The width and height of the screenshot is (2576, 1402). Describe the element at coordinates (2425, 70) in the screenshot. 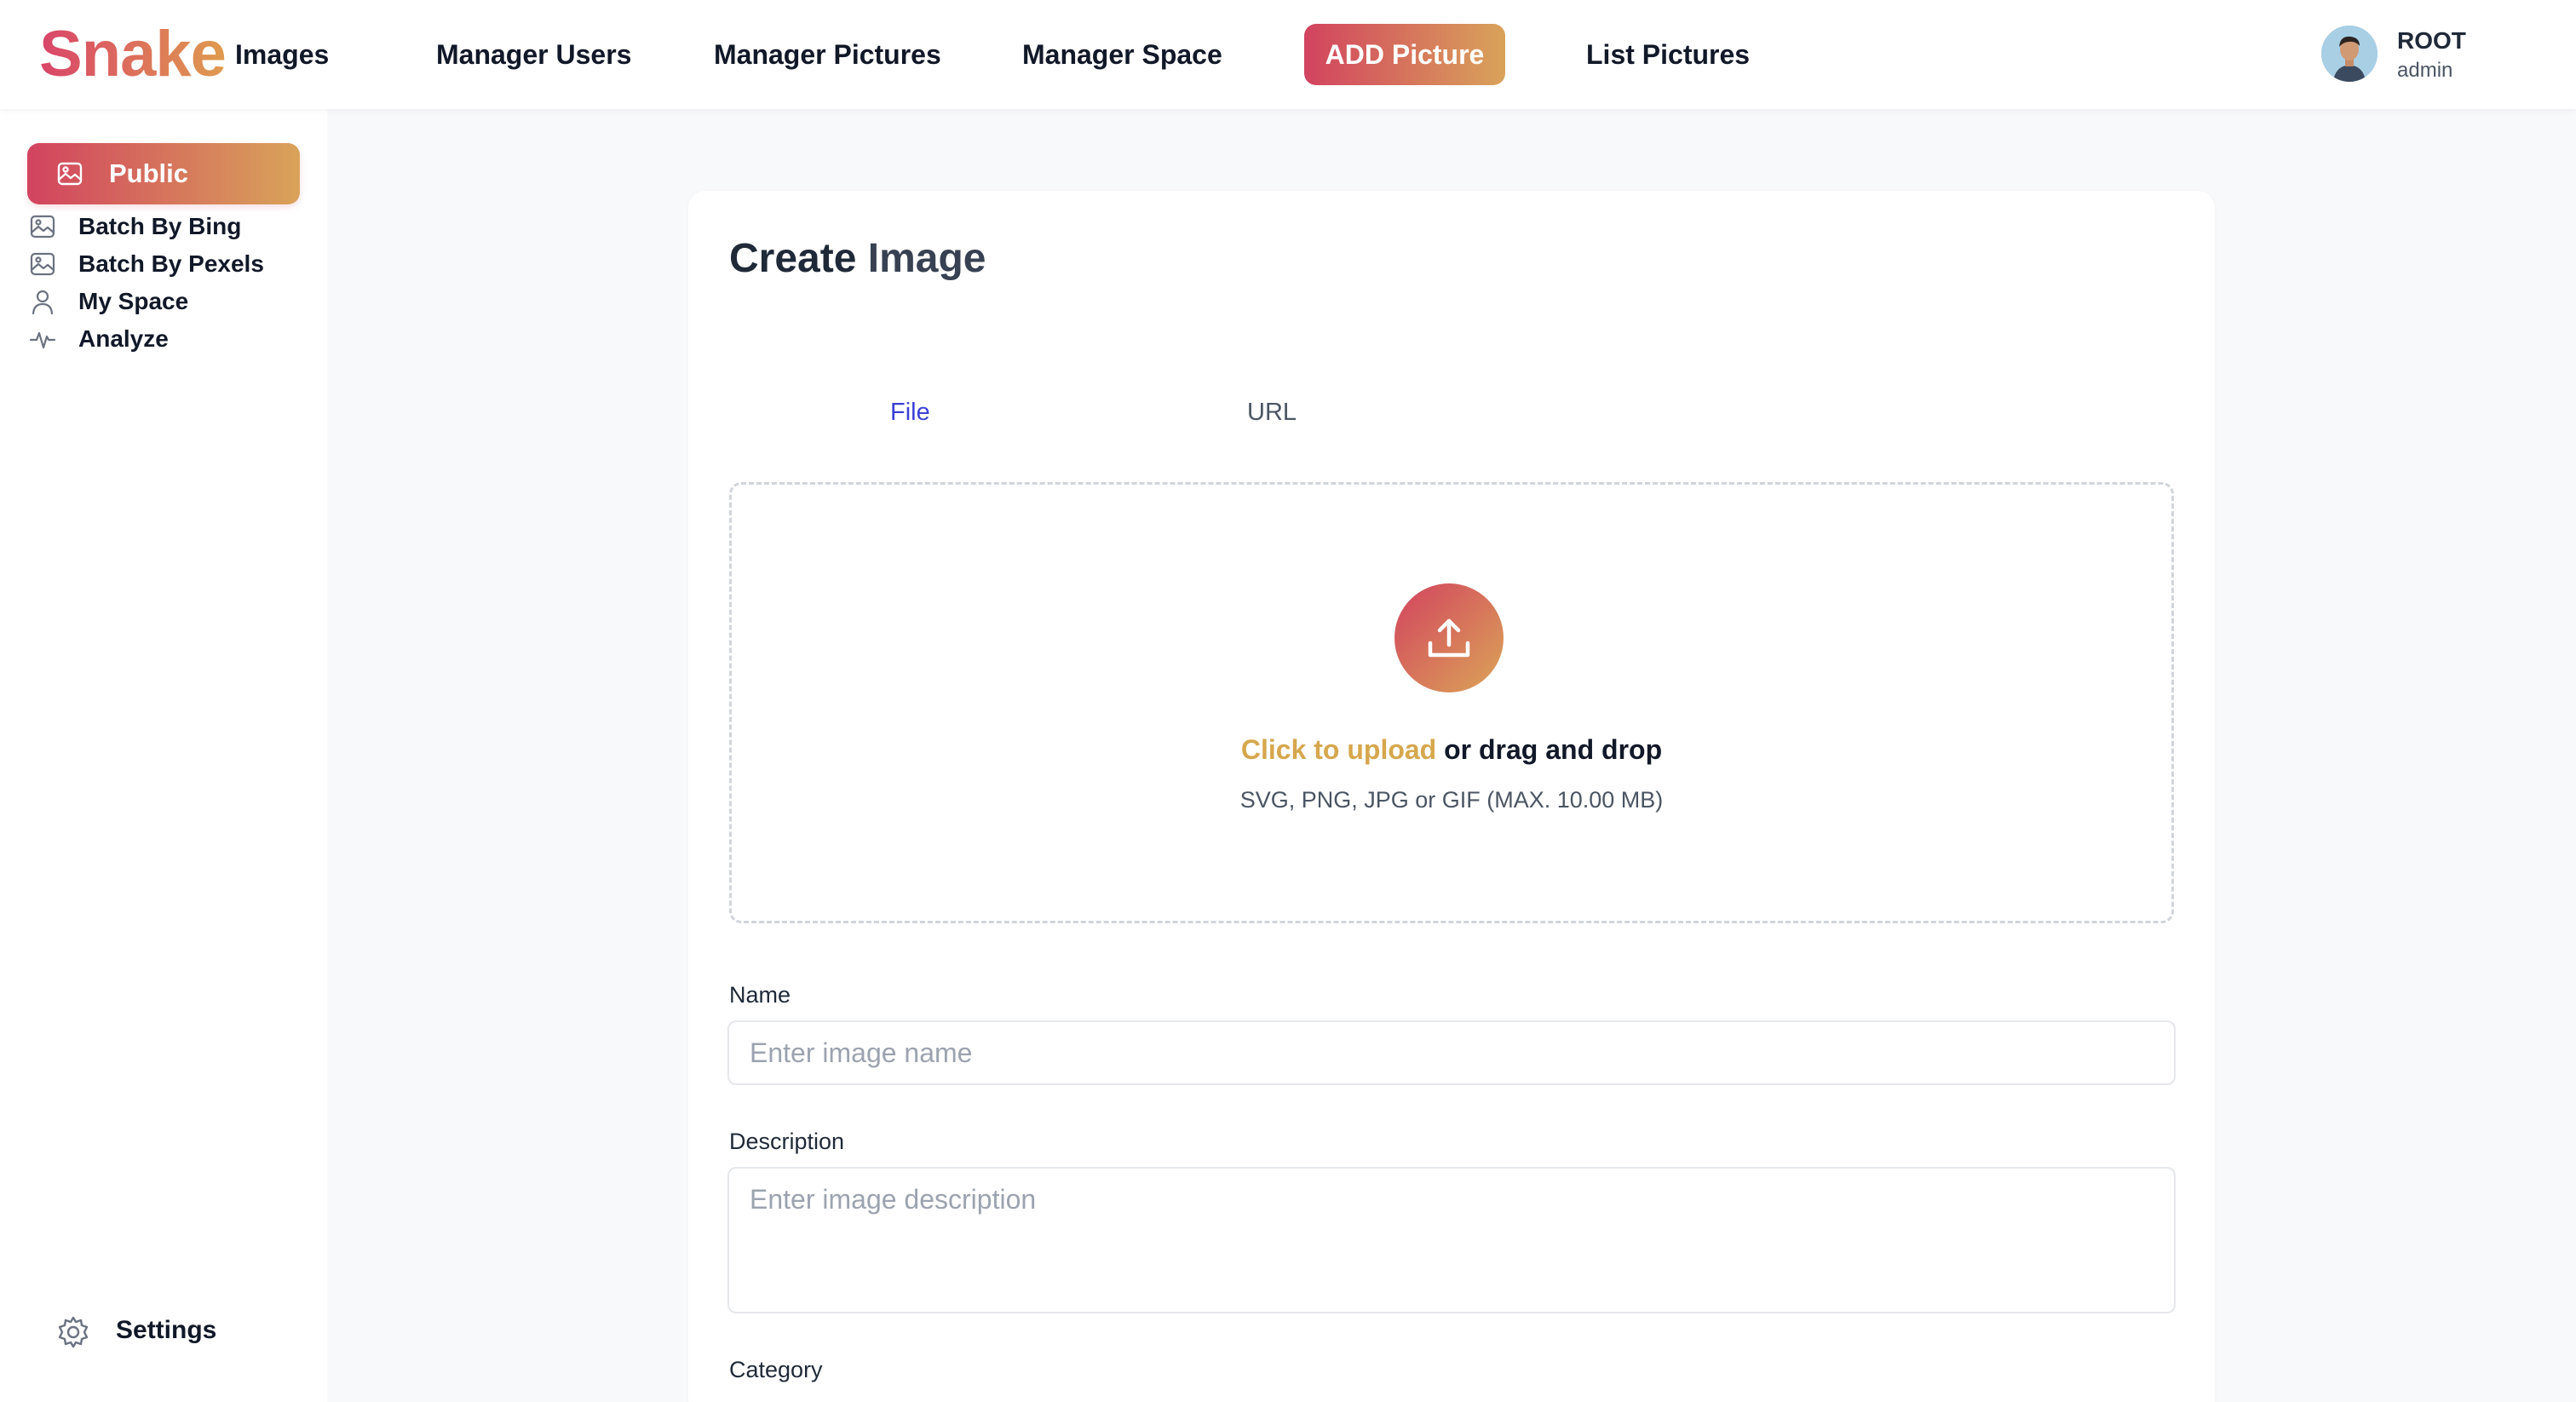

I see `user-role: admin` at that location.